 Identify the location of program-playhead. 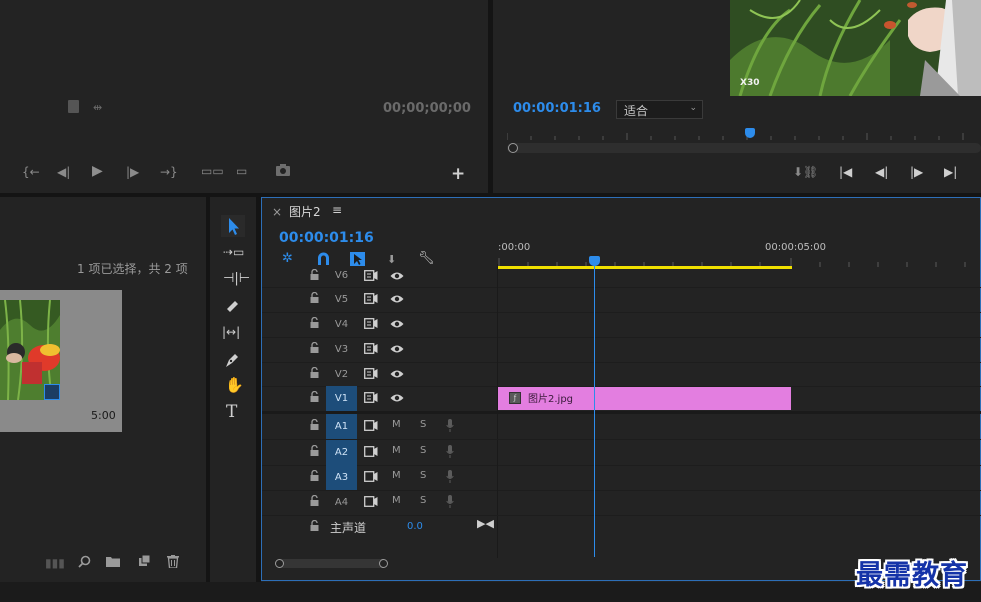
(750, 133).